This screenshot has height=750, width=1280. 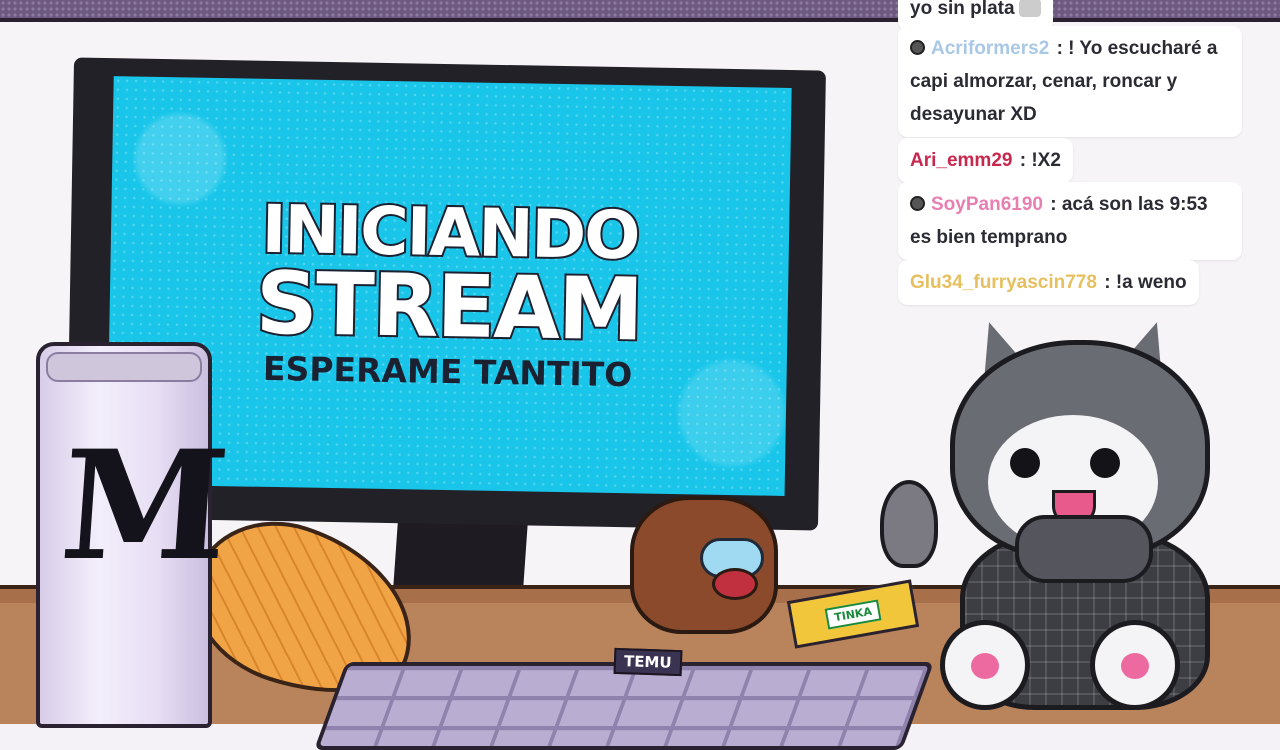 I want to click on chat-message-text: : !a weno, so click(x=1145, y=282).